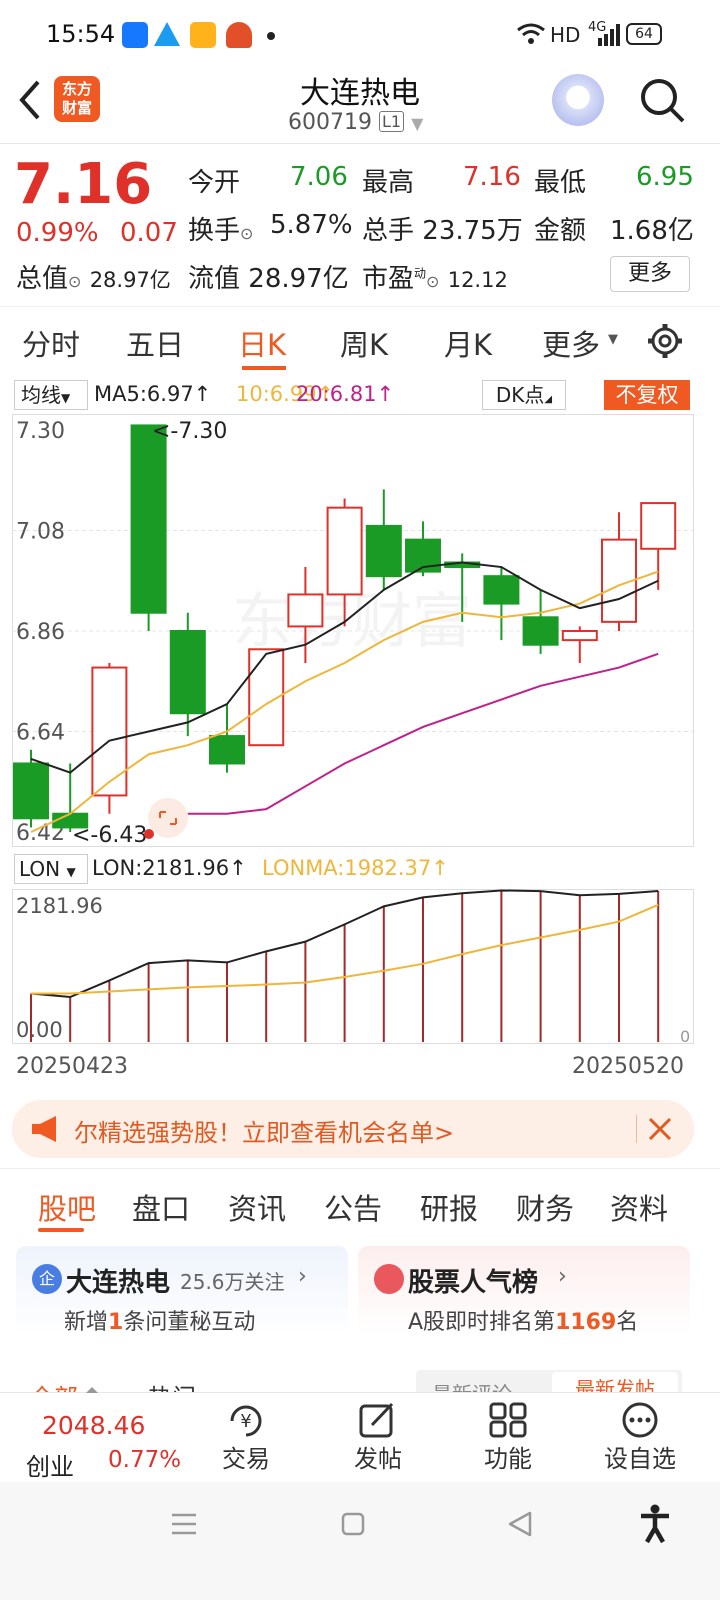 This screenshot has height=1600, width=720. What do you see at coordinates (109, 835) in the screenshot?
I see `min-price-label: <-6.43` at bounding box center [109, 835].